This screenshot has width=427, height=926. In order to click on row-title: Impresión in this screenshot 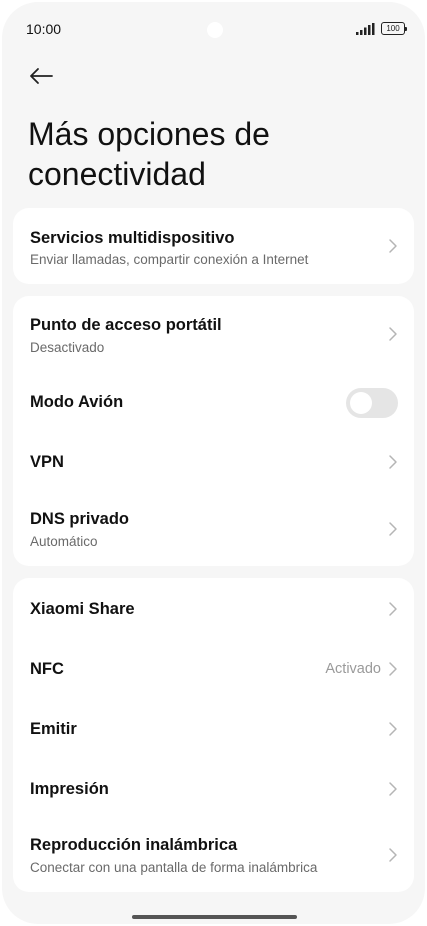, I will do `click(69, 789)`.